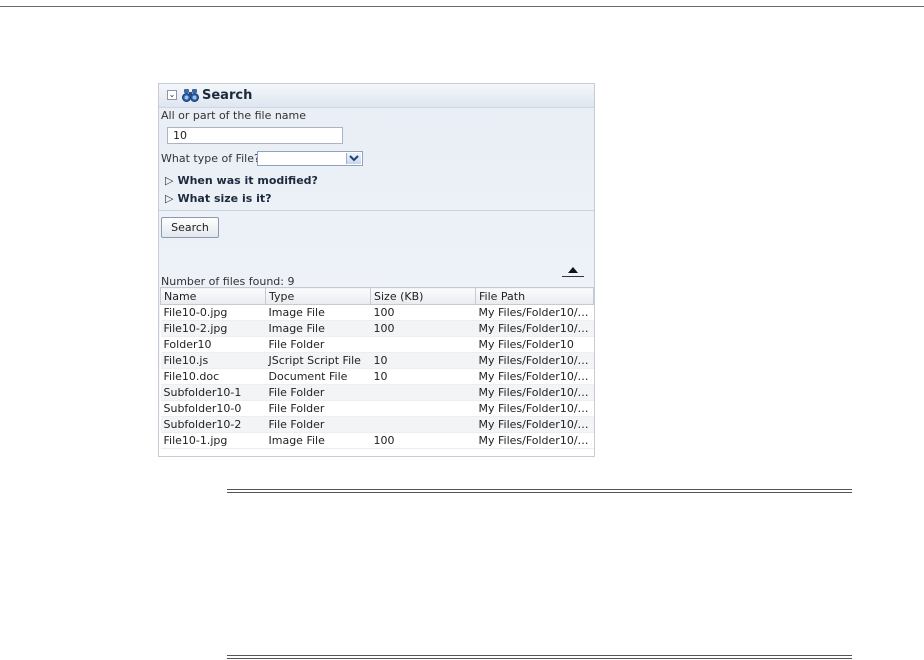  I want to click on column-header-type: Type, so click(318, 296).